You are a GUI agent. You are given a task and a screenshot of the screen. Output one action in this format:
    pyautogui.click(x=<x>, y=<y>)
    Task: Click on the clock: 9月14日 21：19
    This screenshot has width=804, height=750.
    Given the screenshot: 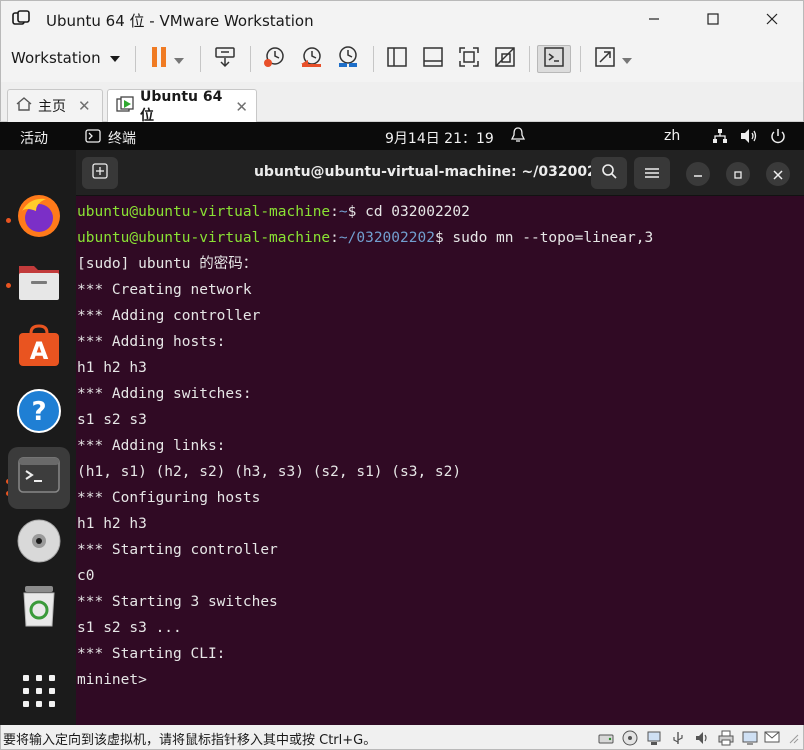 What is the action you would take?
    pyautogui.click(x=439, y=138)
    